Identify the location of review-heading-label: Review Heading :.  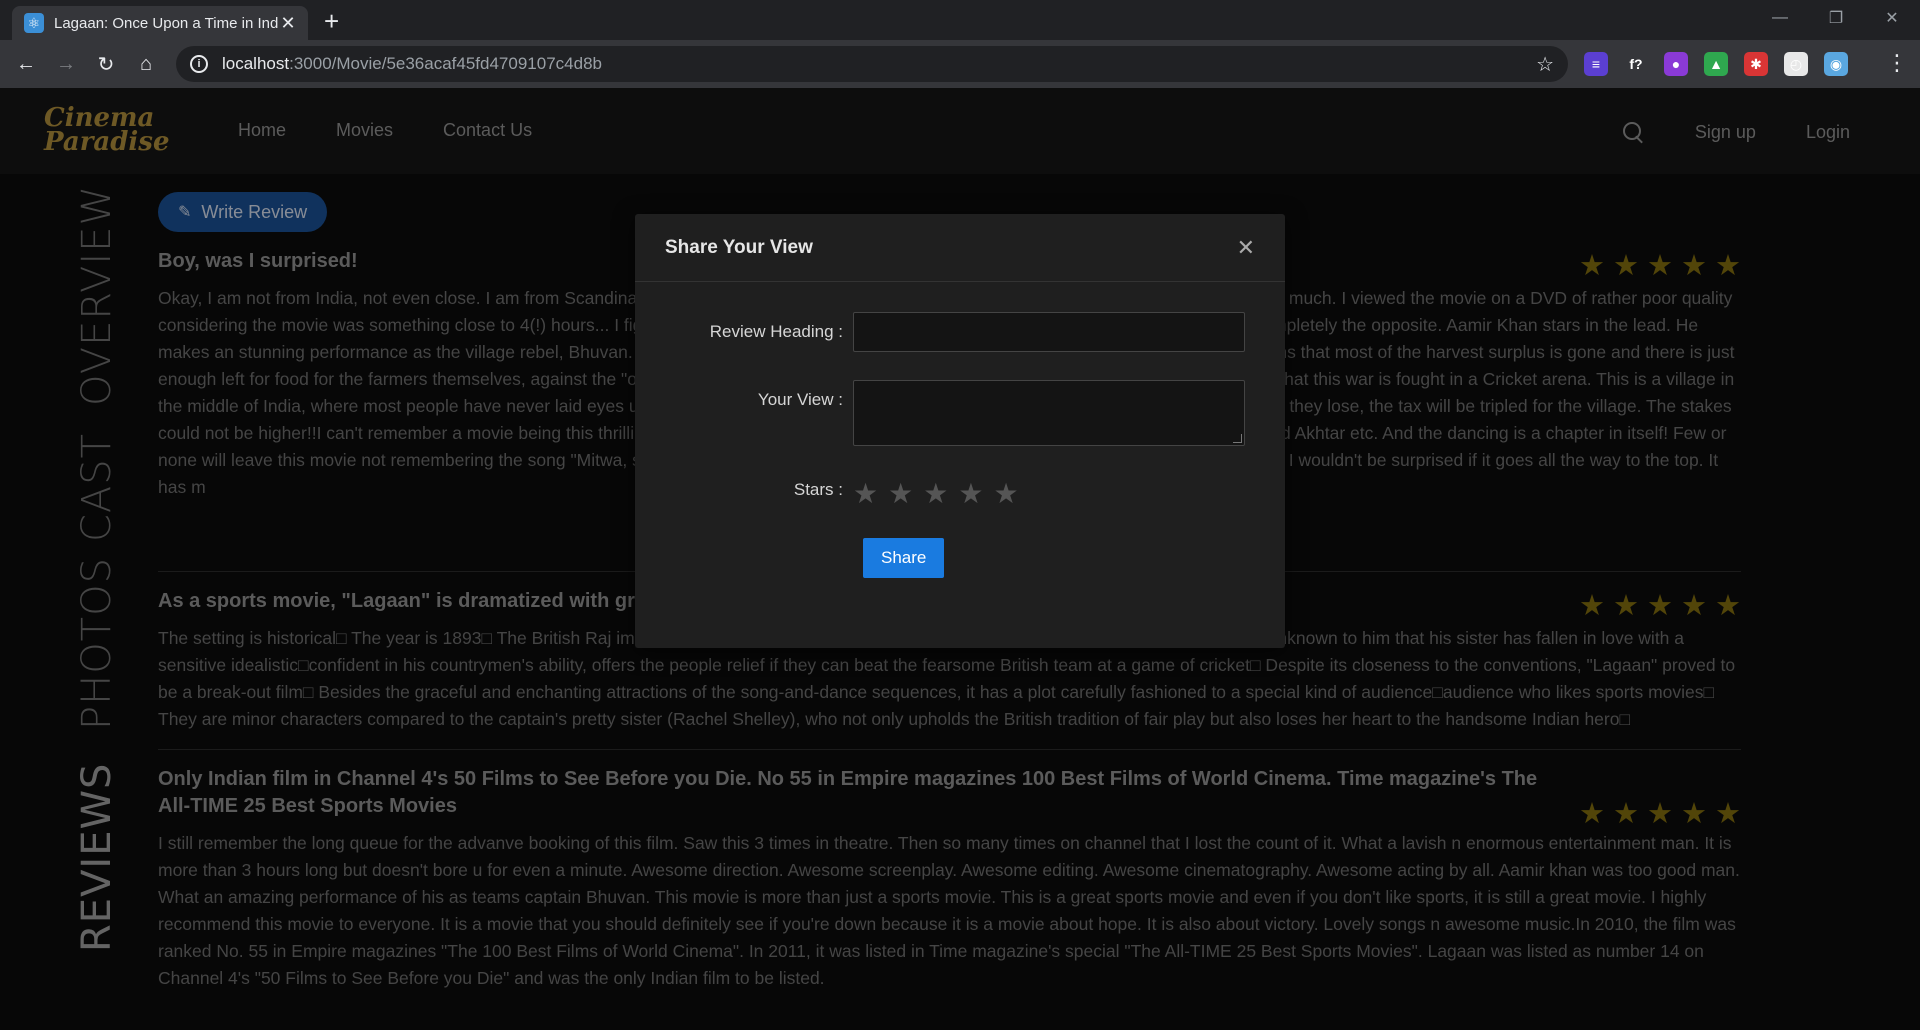
(776, 331).